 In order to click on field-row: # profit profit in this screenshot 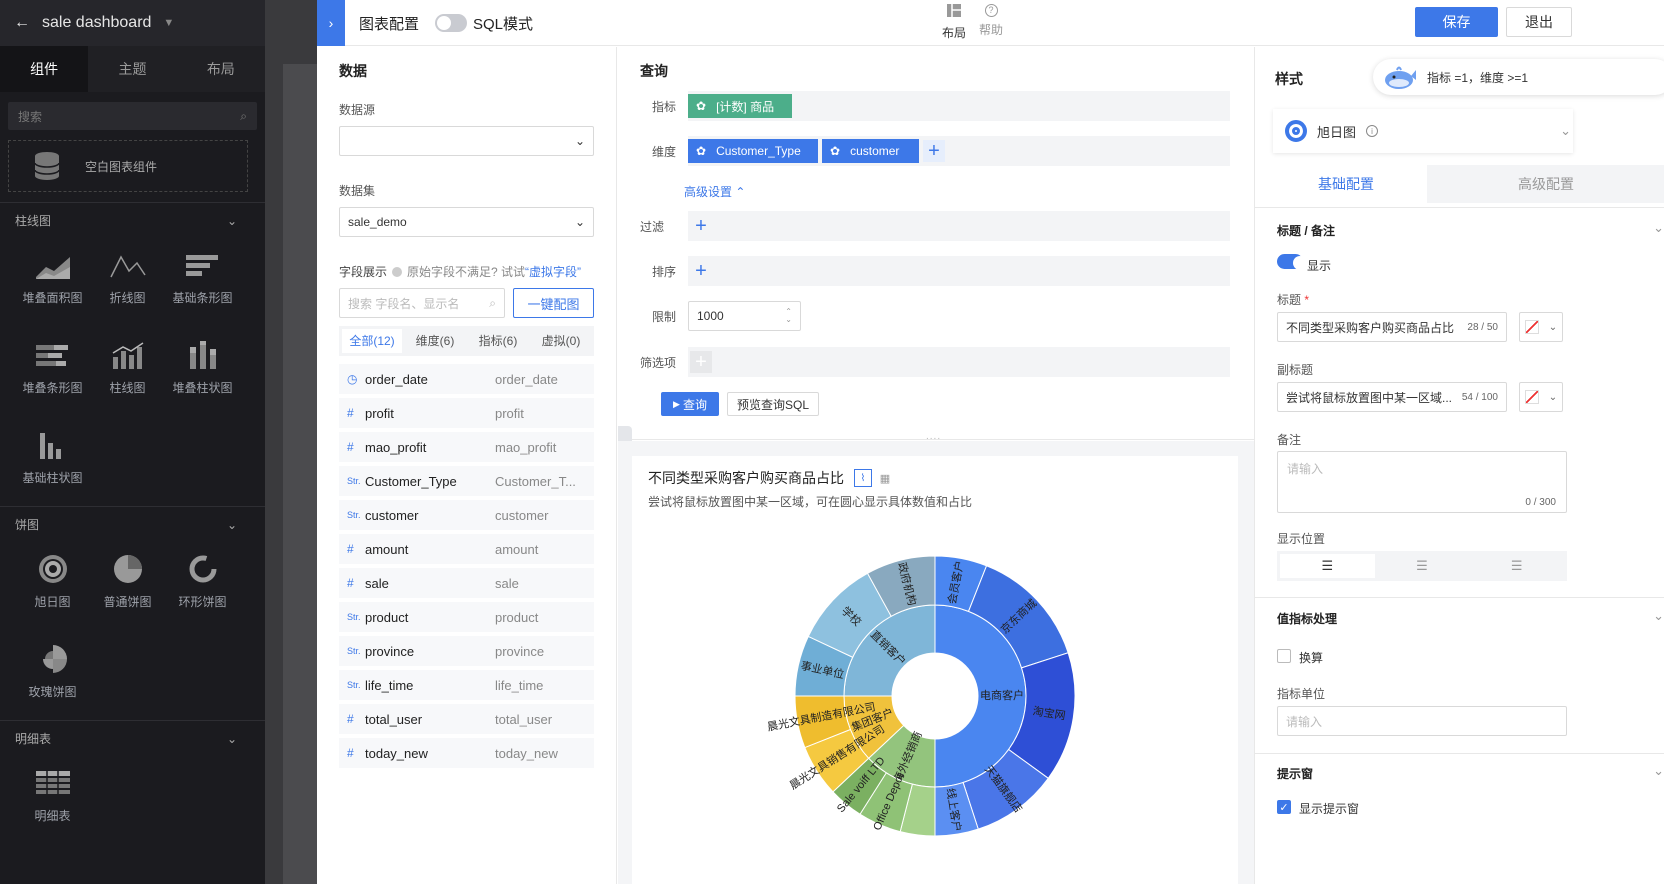, I will do `click(466, 413)`.